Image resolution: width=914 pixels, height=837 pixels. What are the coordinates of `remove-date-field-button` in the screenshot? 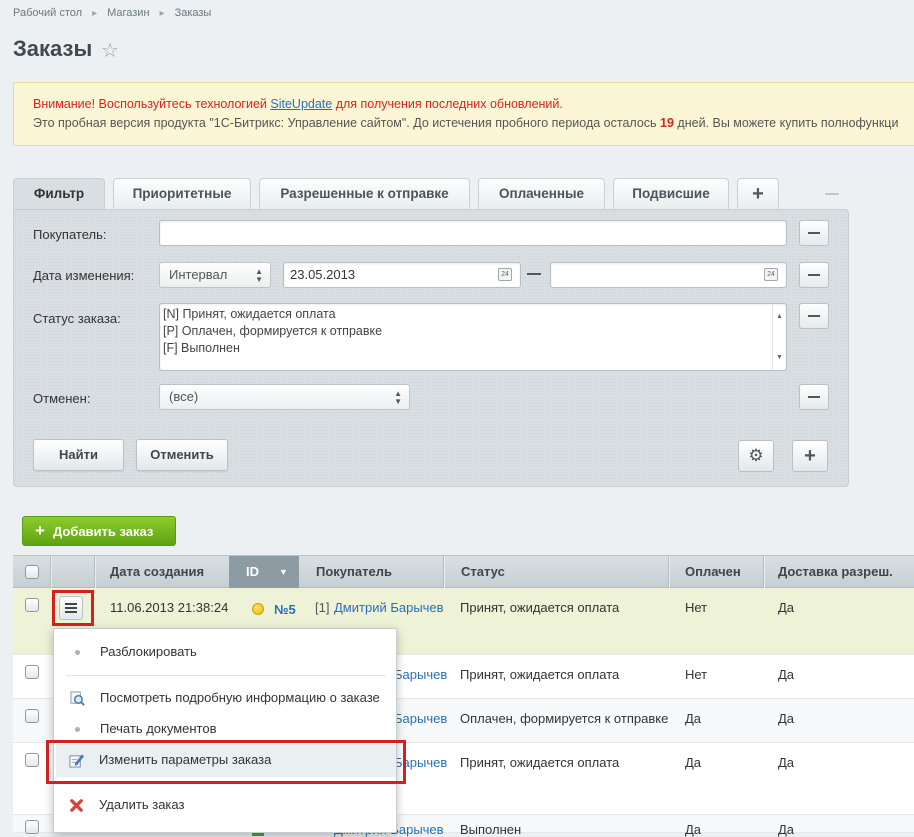 It's located at (814, 275).